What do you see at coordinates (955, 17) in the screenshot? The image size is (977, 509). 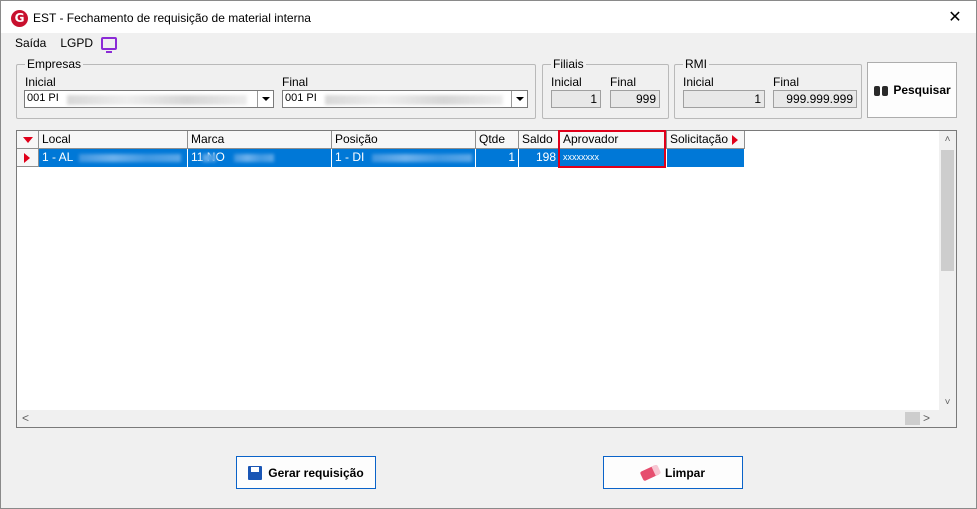 I see `close-icon: ✕` at bounding box center [955, 17].